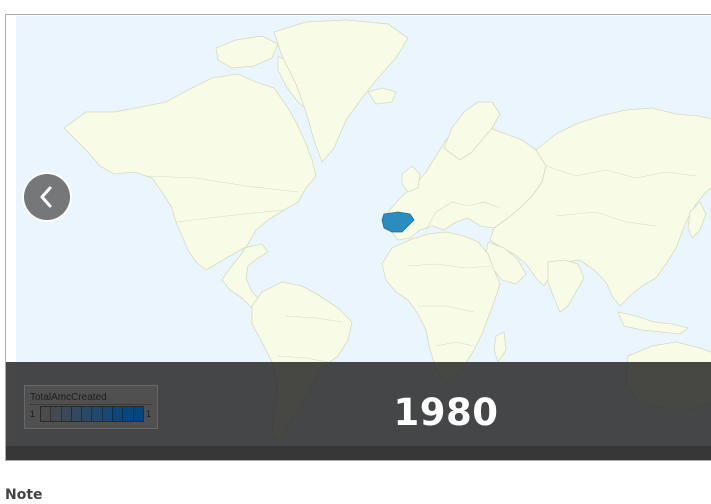  I want to click on legend-color-scale, so click(92, 414).